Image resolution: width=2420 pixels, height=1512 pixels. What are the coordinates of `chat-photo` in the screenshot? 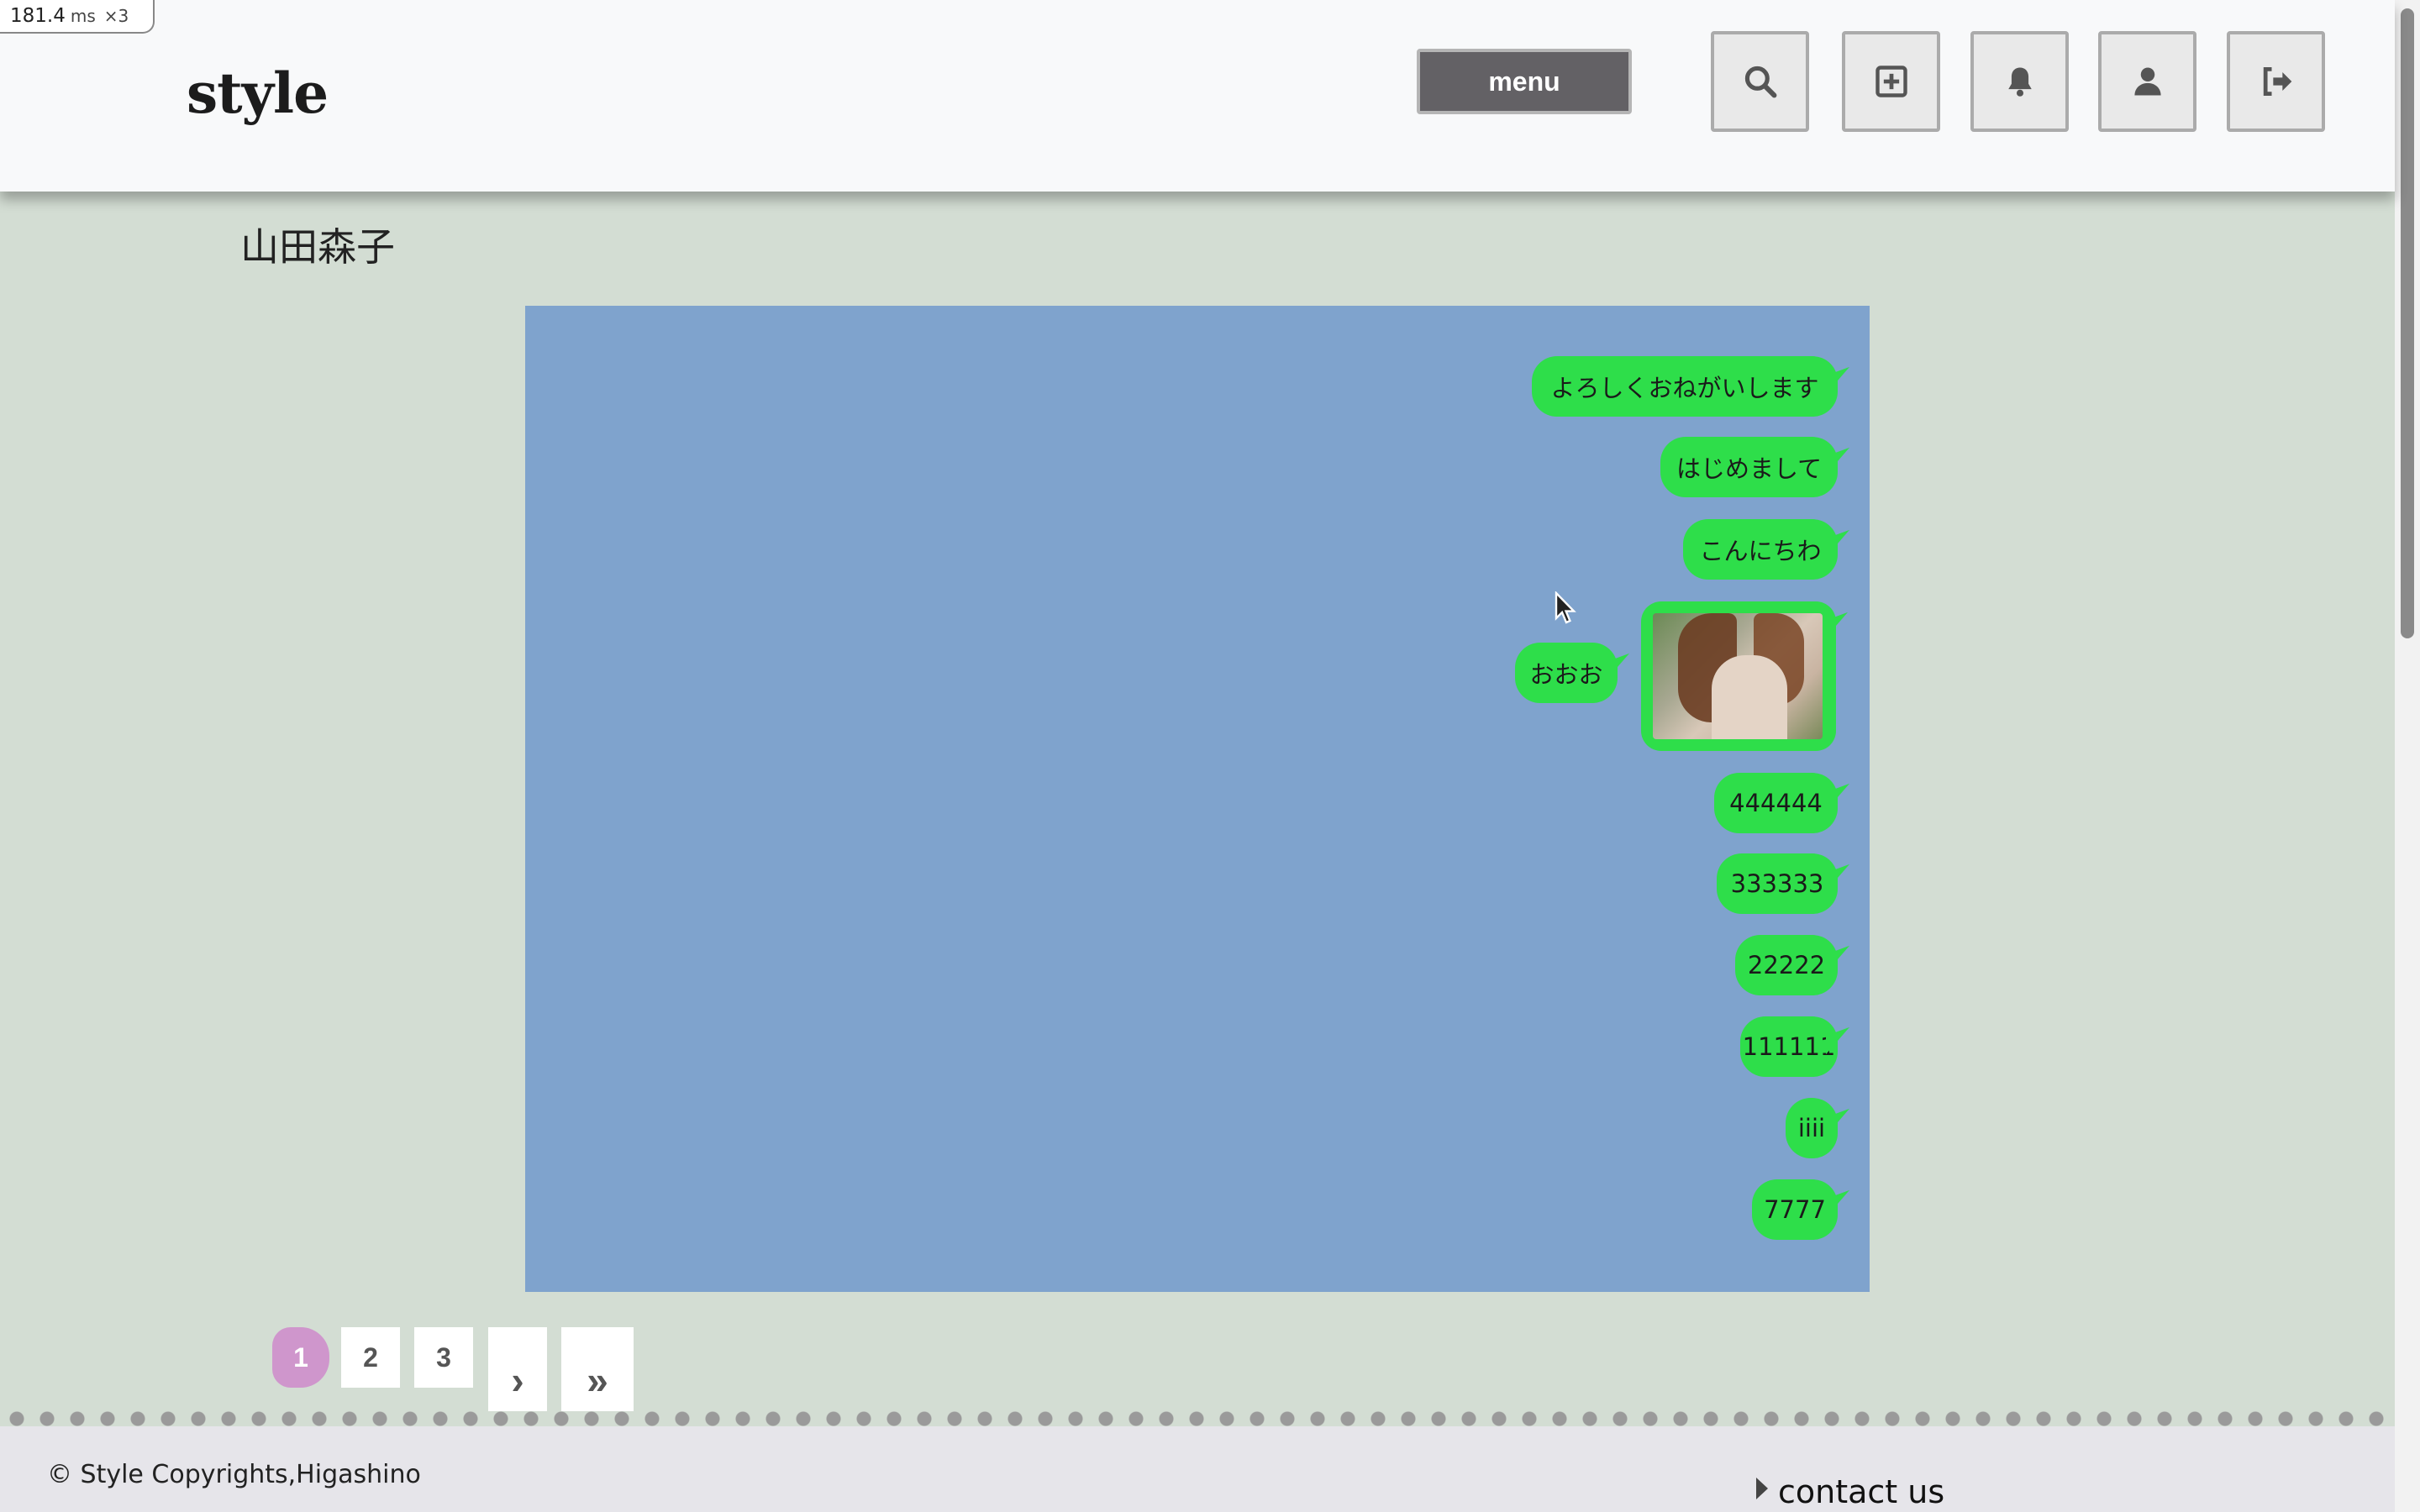 It's located at (1738, 676).